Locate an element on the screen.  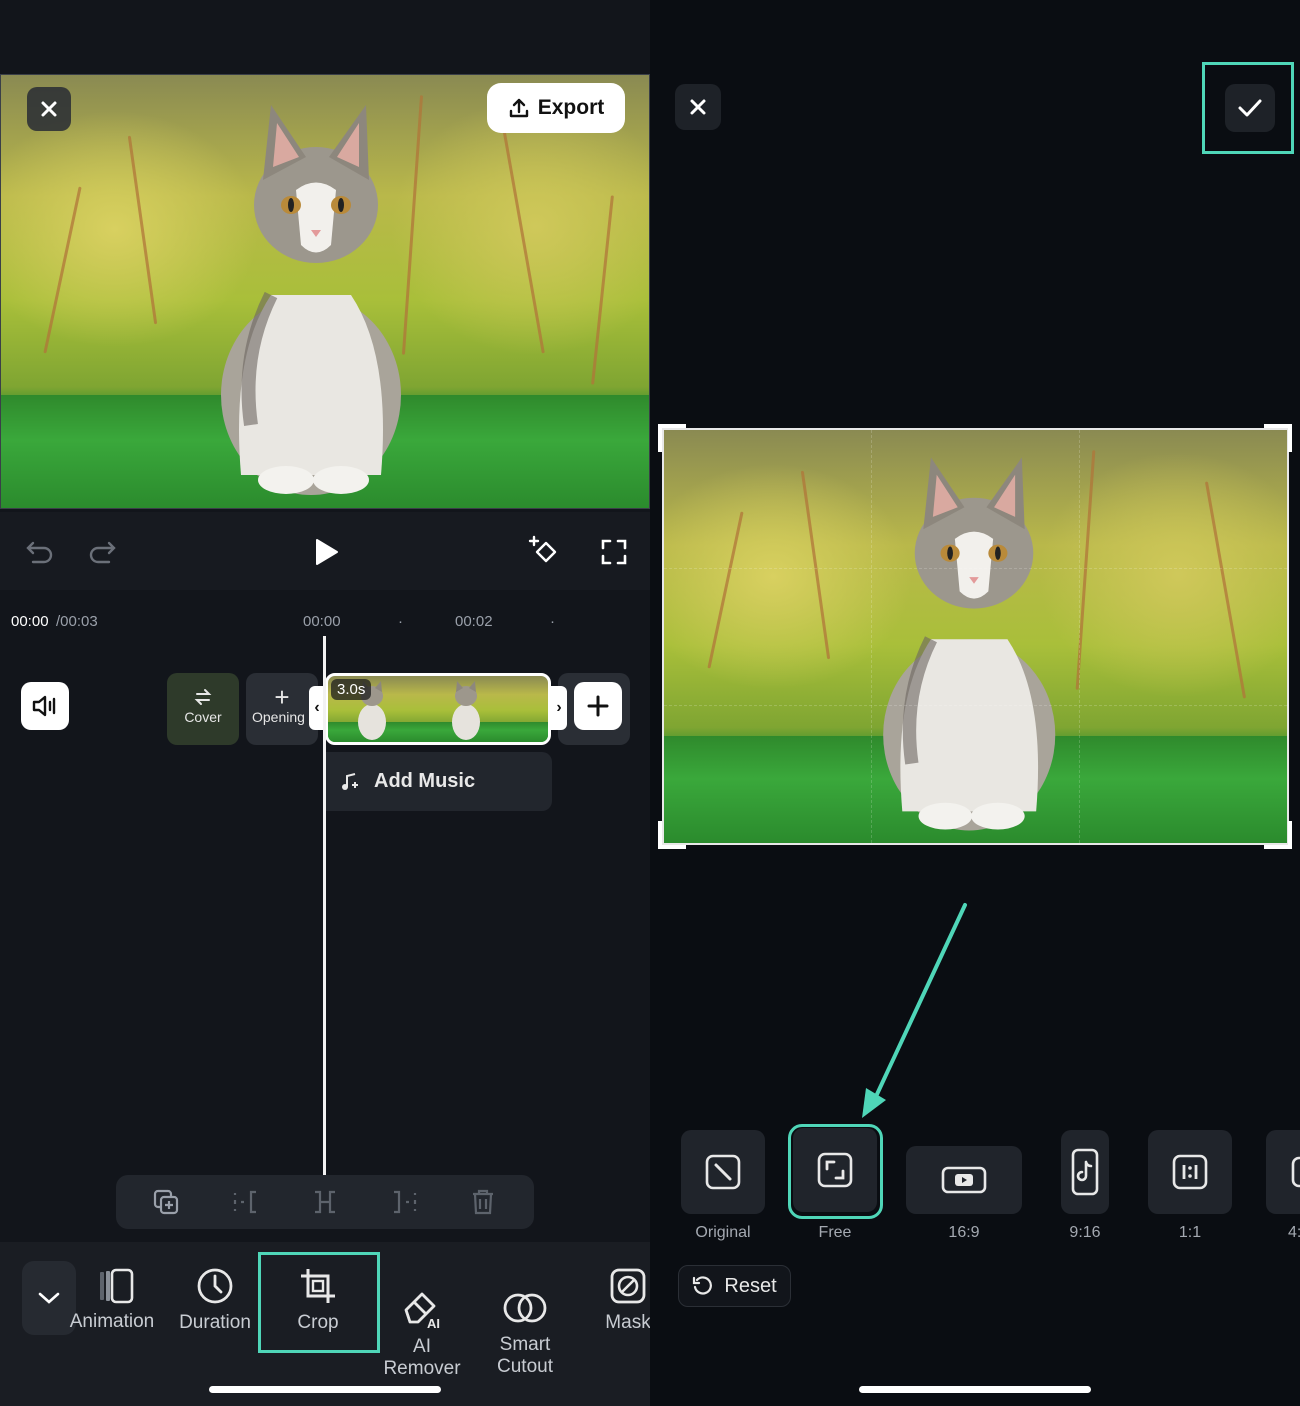
fullscreen-icon is located at coordinates (614, 552).